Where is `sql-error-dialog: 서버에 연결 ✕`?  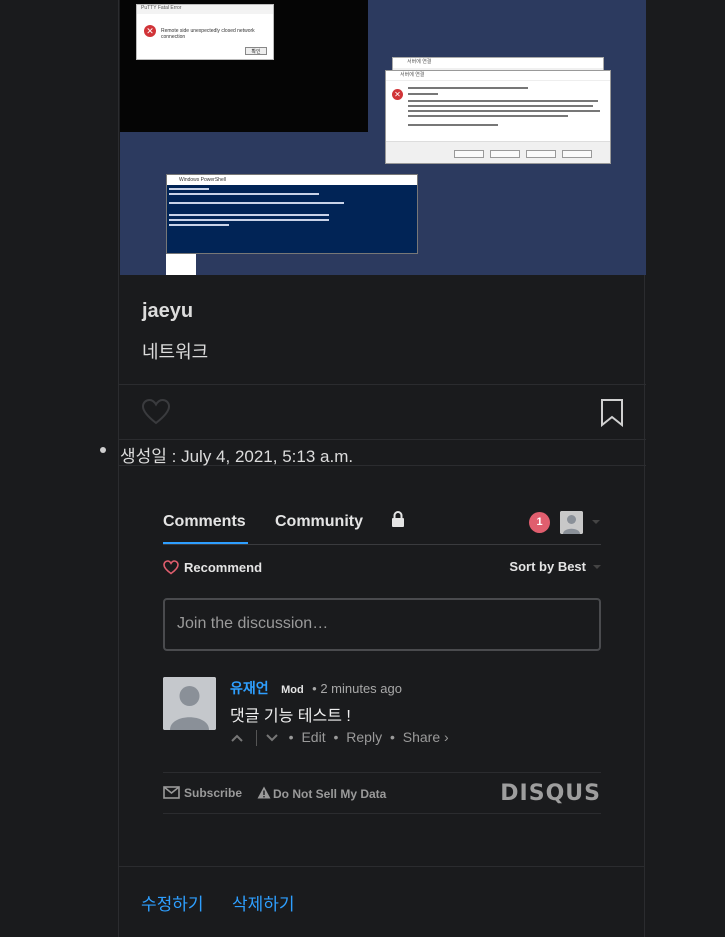
sql-error-dialog: 서버에 연결 ✕ is located at coordinates (498, 117).